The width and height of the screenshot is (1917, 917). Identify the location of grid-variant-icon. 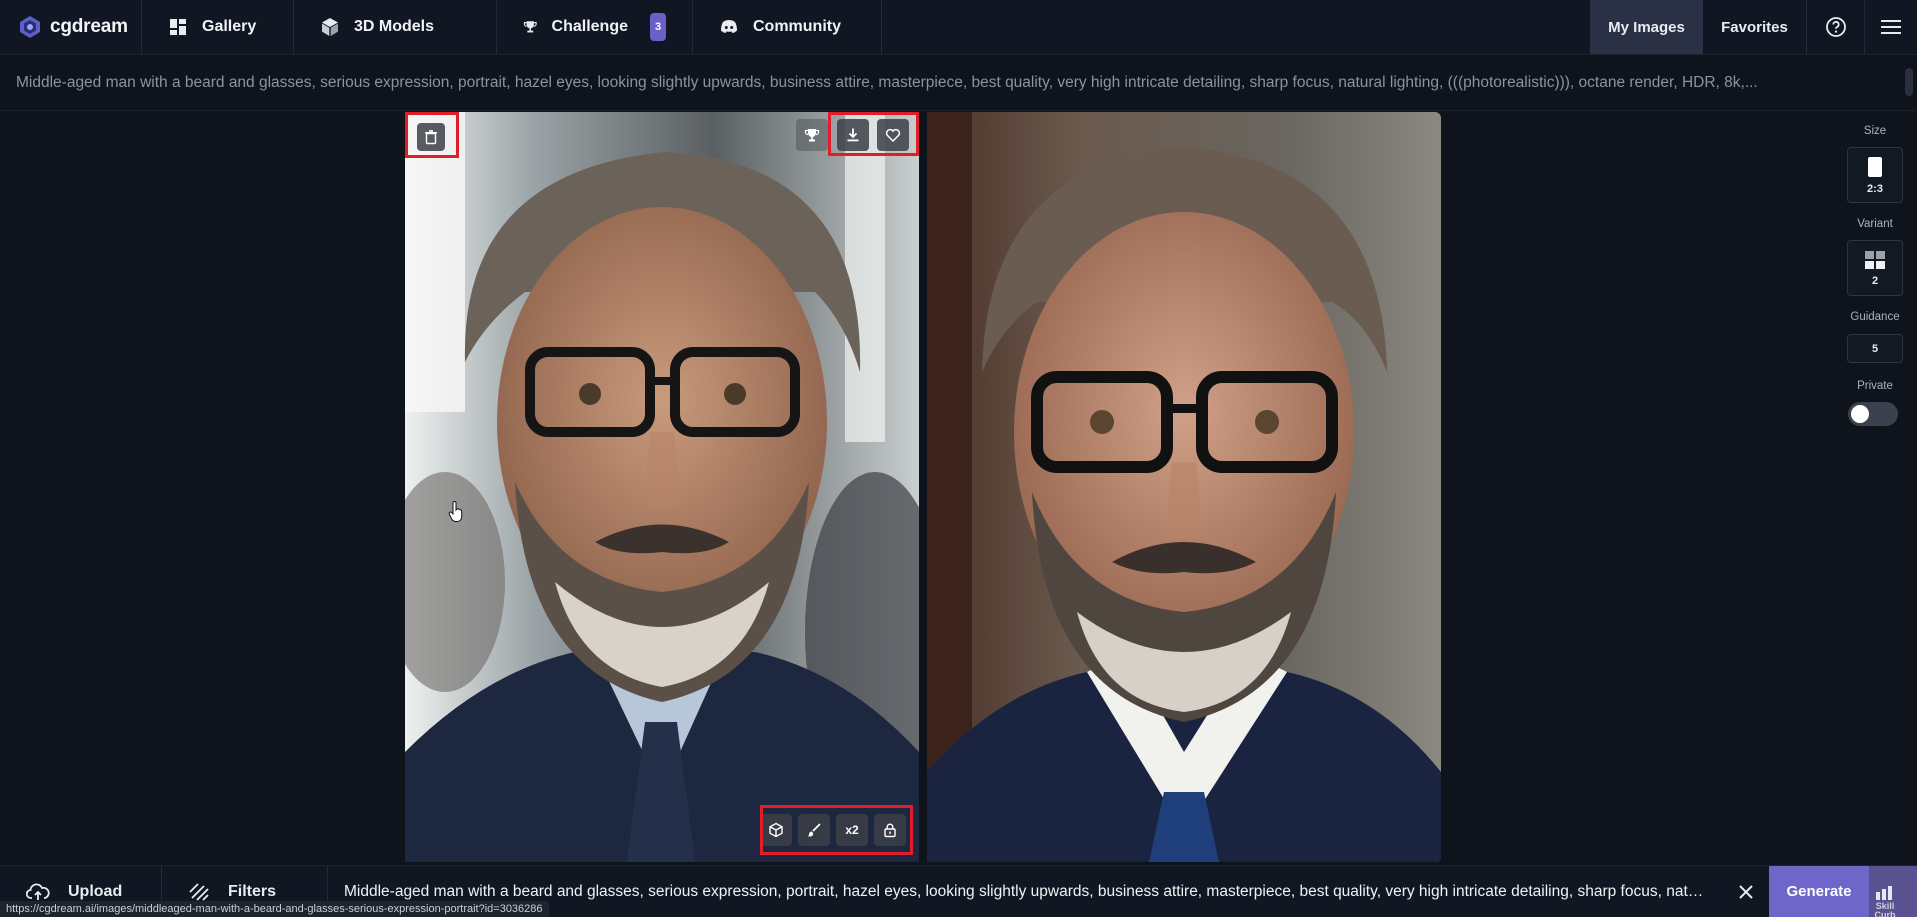
(1875, 259).